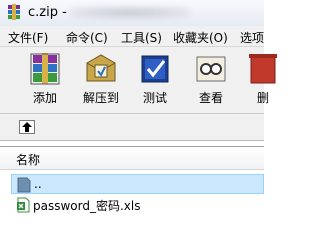  What do you see at coordinates (200, 37) in the screenshot?
I see `menu-favorites: 收藏夹(O)` at bounding box center [200, 37].